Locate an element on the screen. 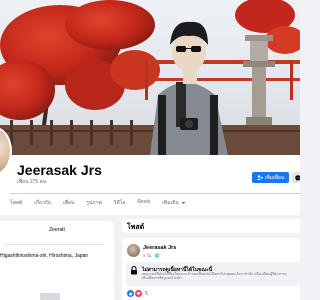  intro-location: Higashihiroshima-shi, Hiroshima, Japan is located at coordinates (57, 256).